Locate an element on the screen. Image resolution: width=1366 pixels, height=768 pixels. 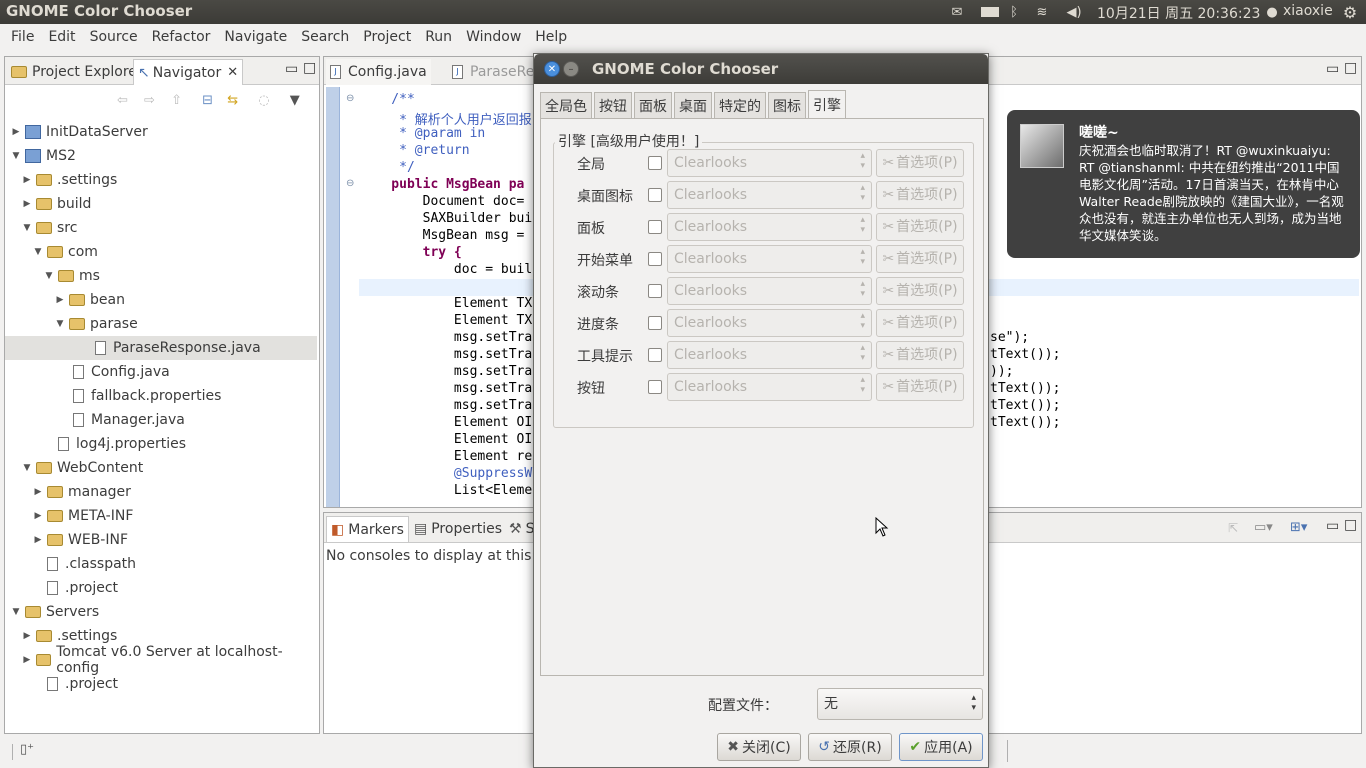
tree-item: .project is located at coordinates (161, 684).